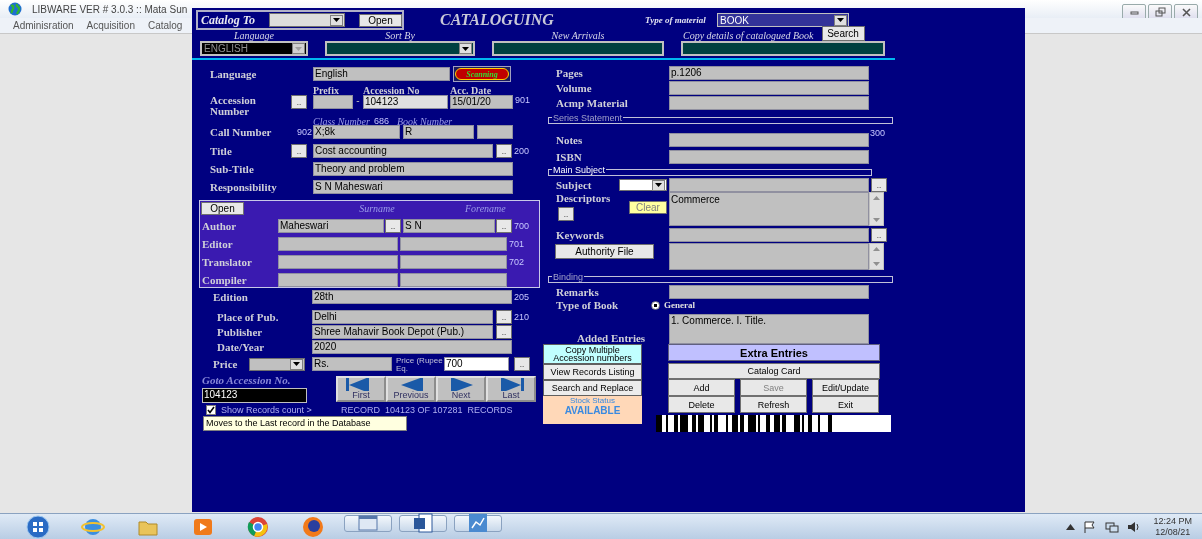 This screenshot has width=1202, height=539. Describe the element at coordinates (352, 364) in the screenshot. I see `text-field: Rs.` at that location.